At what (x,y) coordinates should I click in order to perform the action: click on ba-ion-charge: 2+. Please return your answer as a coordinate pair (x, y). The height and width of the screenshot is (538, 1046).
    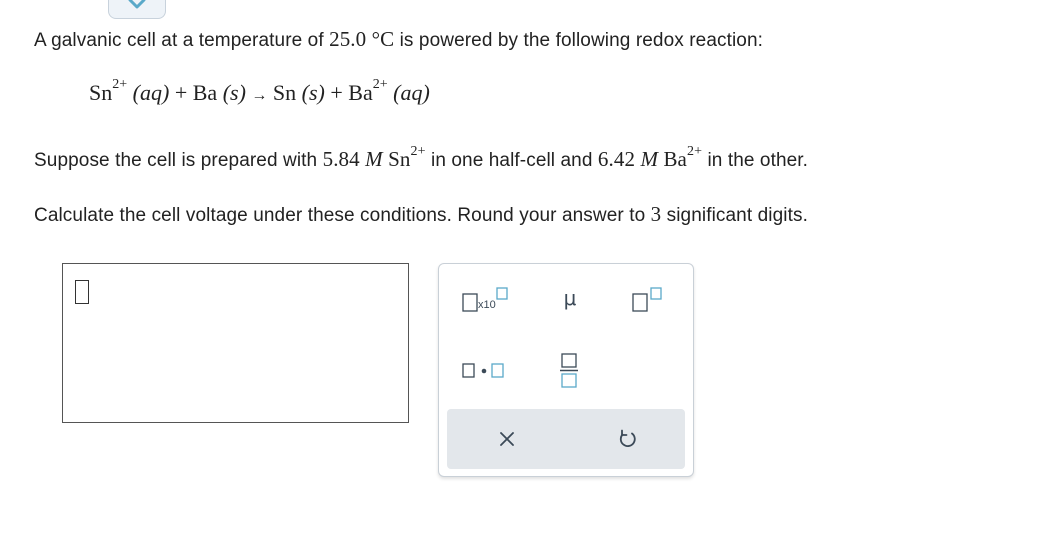
    Looking at the image, I should click on (694, 151).